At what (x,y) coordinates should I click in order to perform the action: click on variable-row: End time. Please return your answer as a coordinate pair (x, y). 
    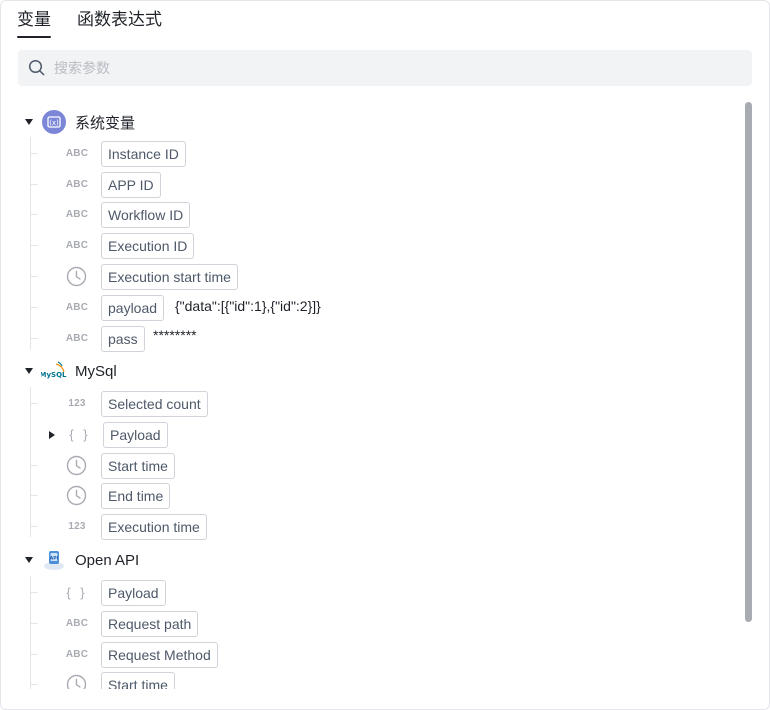
    Looking at the image, I should click on (100, 495).